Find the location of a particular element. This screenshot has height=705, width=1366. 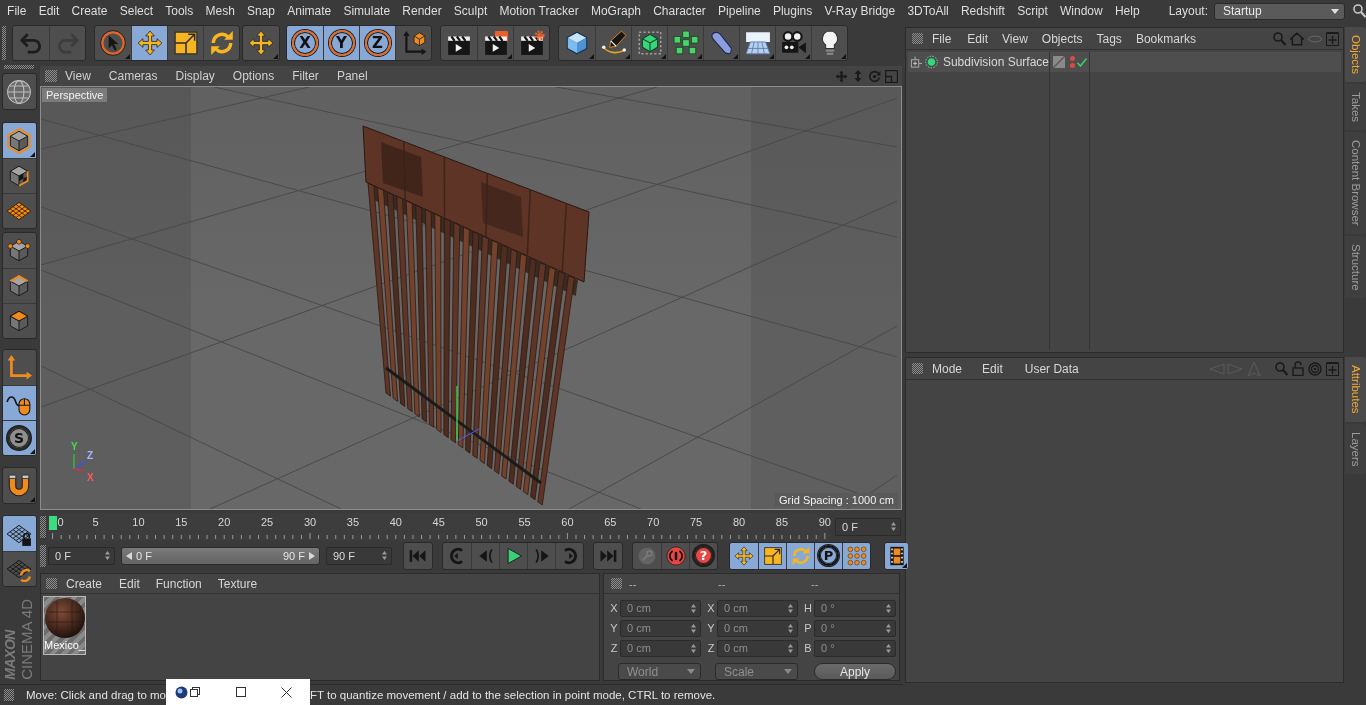

object-row: Subdivision Surface is located at coordinates (1124, 62).